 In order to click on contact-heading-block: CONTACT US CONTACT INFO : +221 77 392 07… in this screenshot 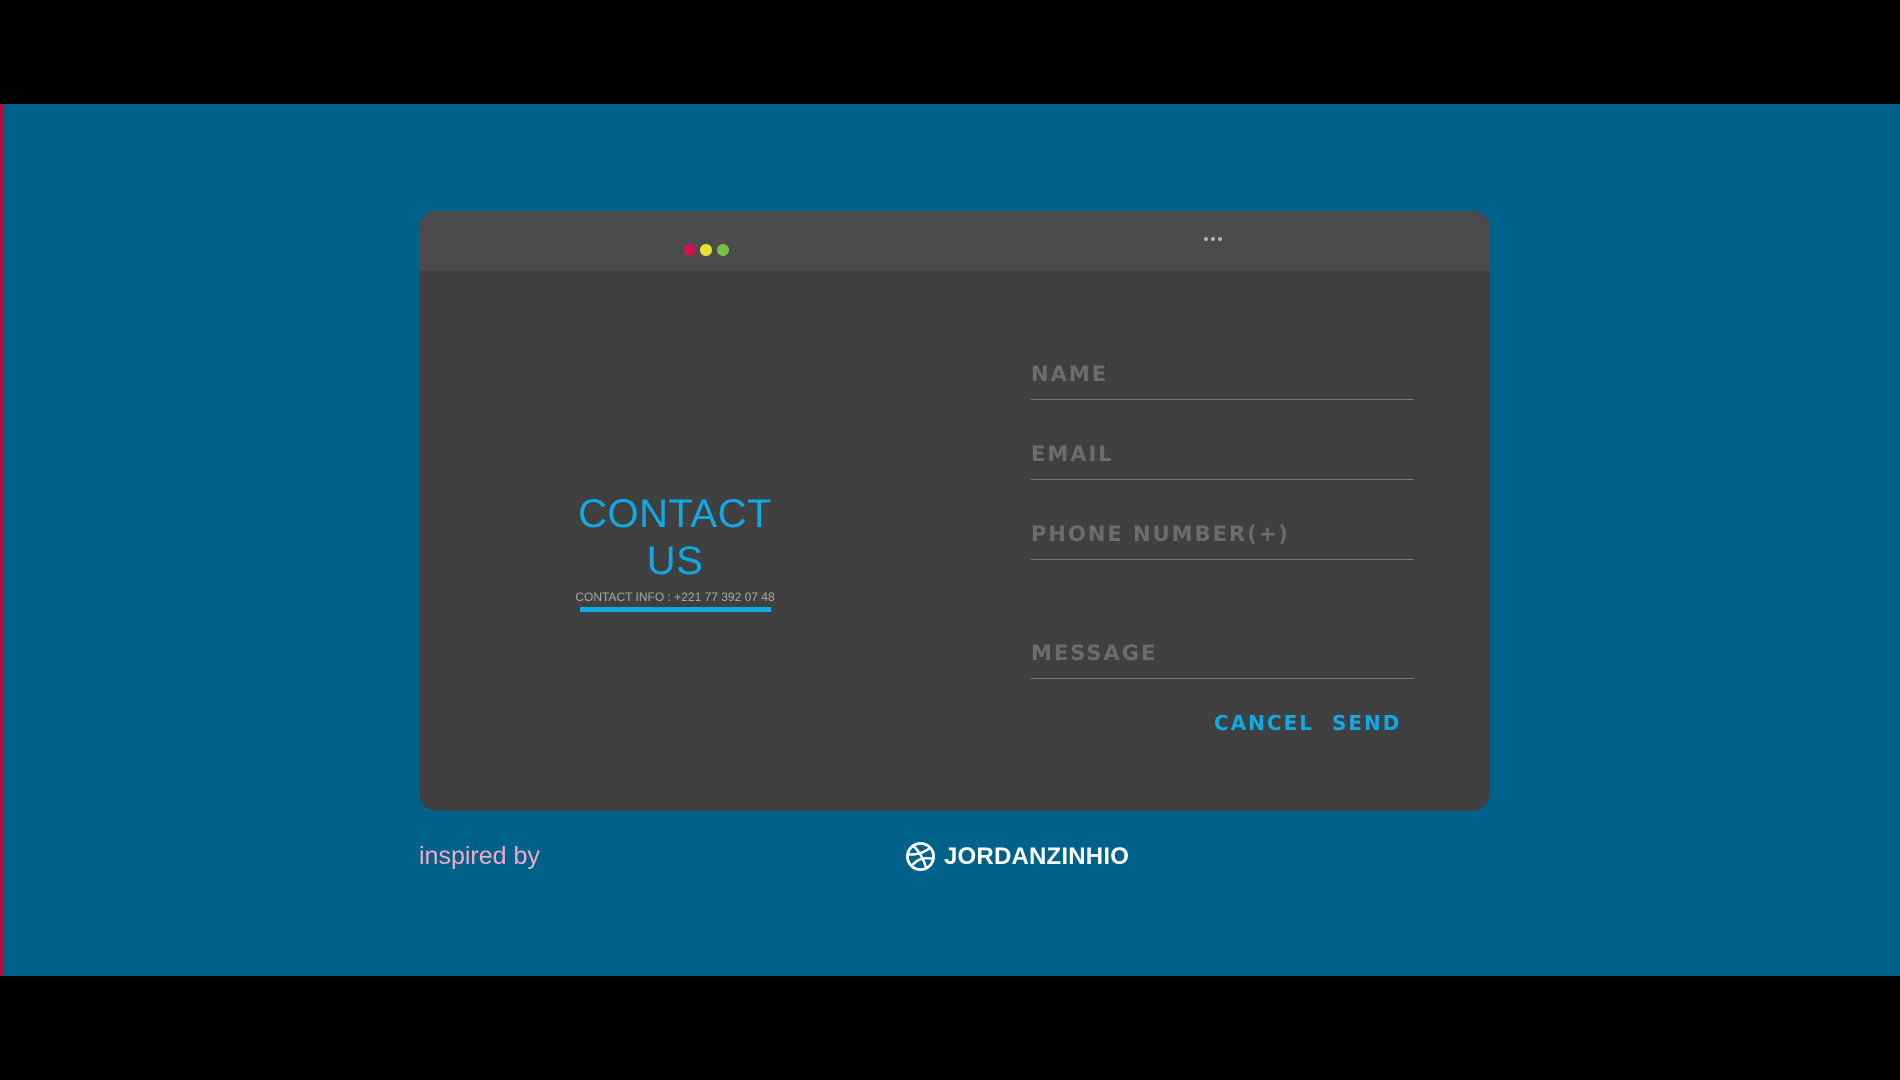, I will do `click(675, 551)`.